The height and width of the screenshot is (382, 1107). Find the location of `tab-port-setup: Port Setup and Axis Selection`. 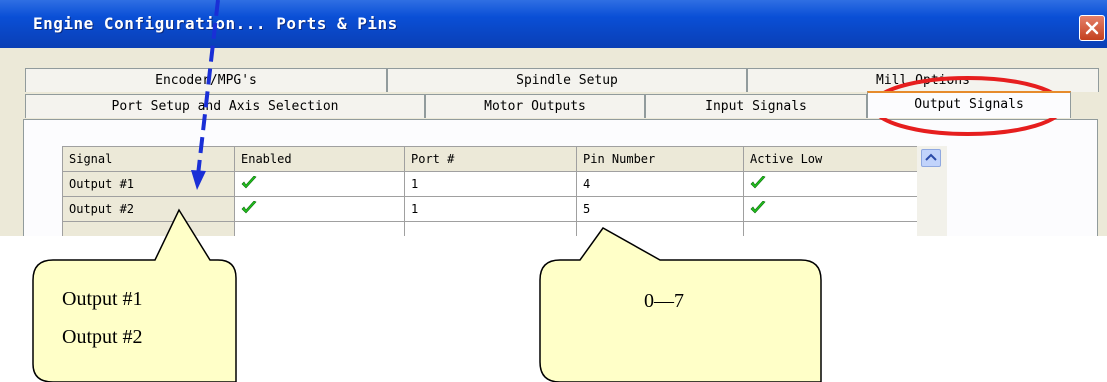

tab-port-setup: Port Setup and Axis Selection is located at coordinates (225, 106).